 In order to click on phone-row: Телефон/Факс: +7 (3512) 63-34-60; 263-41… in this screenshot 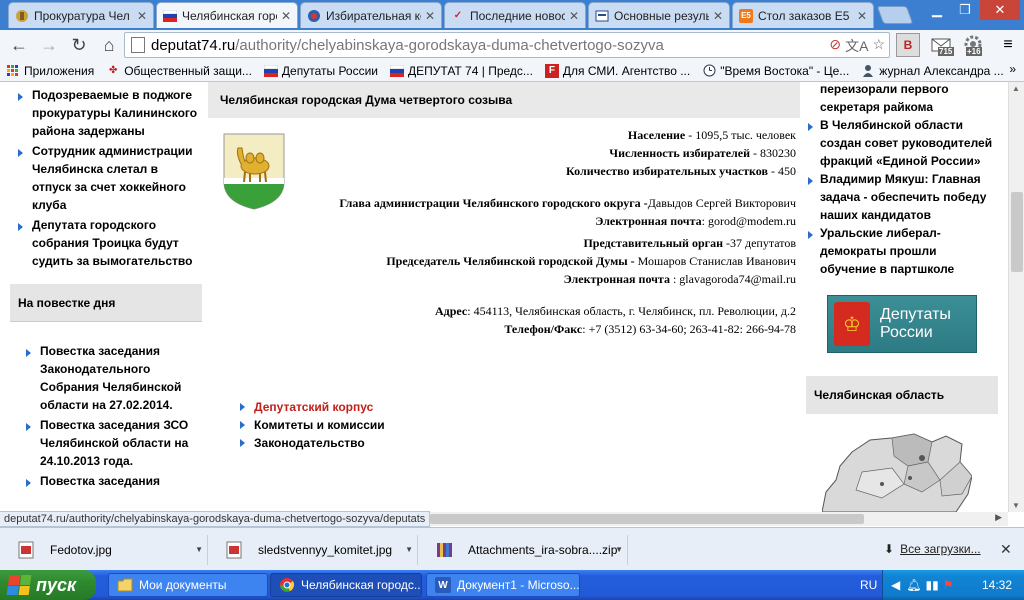, I will do `click(650, 329)`.